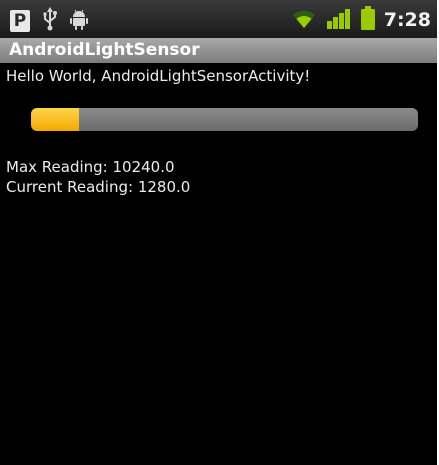 Image resolution: width=439 pixels, height=465 pixels. I want to click on light-level-progress-bar, so click(224, 119).